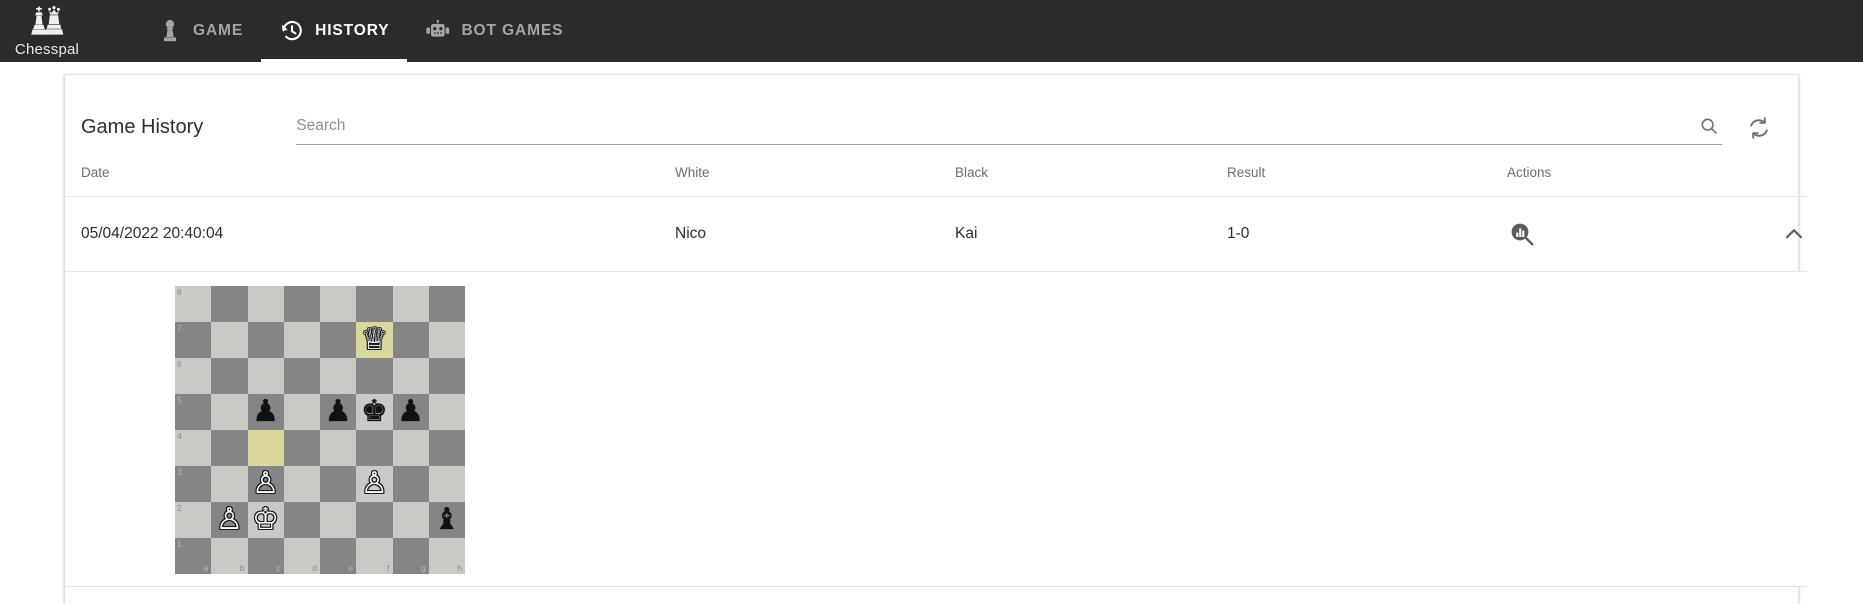  What do you see at coordinates (410, 376) in the screenshot?
I see `board-square-g6` at bounding box center [410, 376].